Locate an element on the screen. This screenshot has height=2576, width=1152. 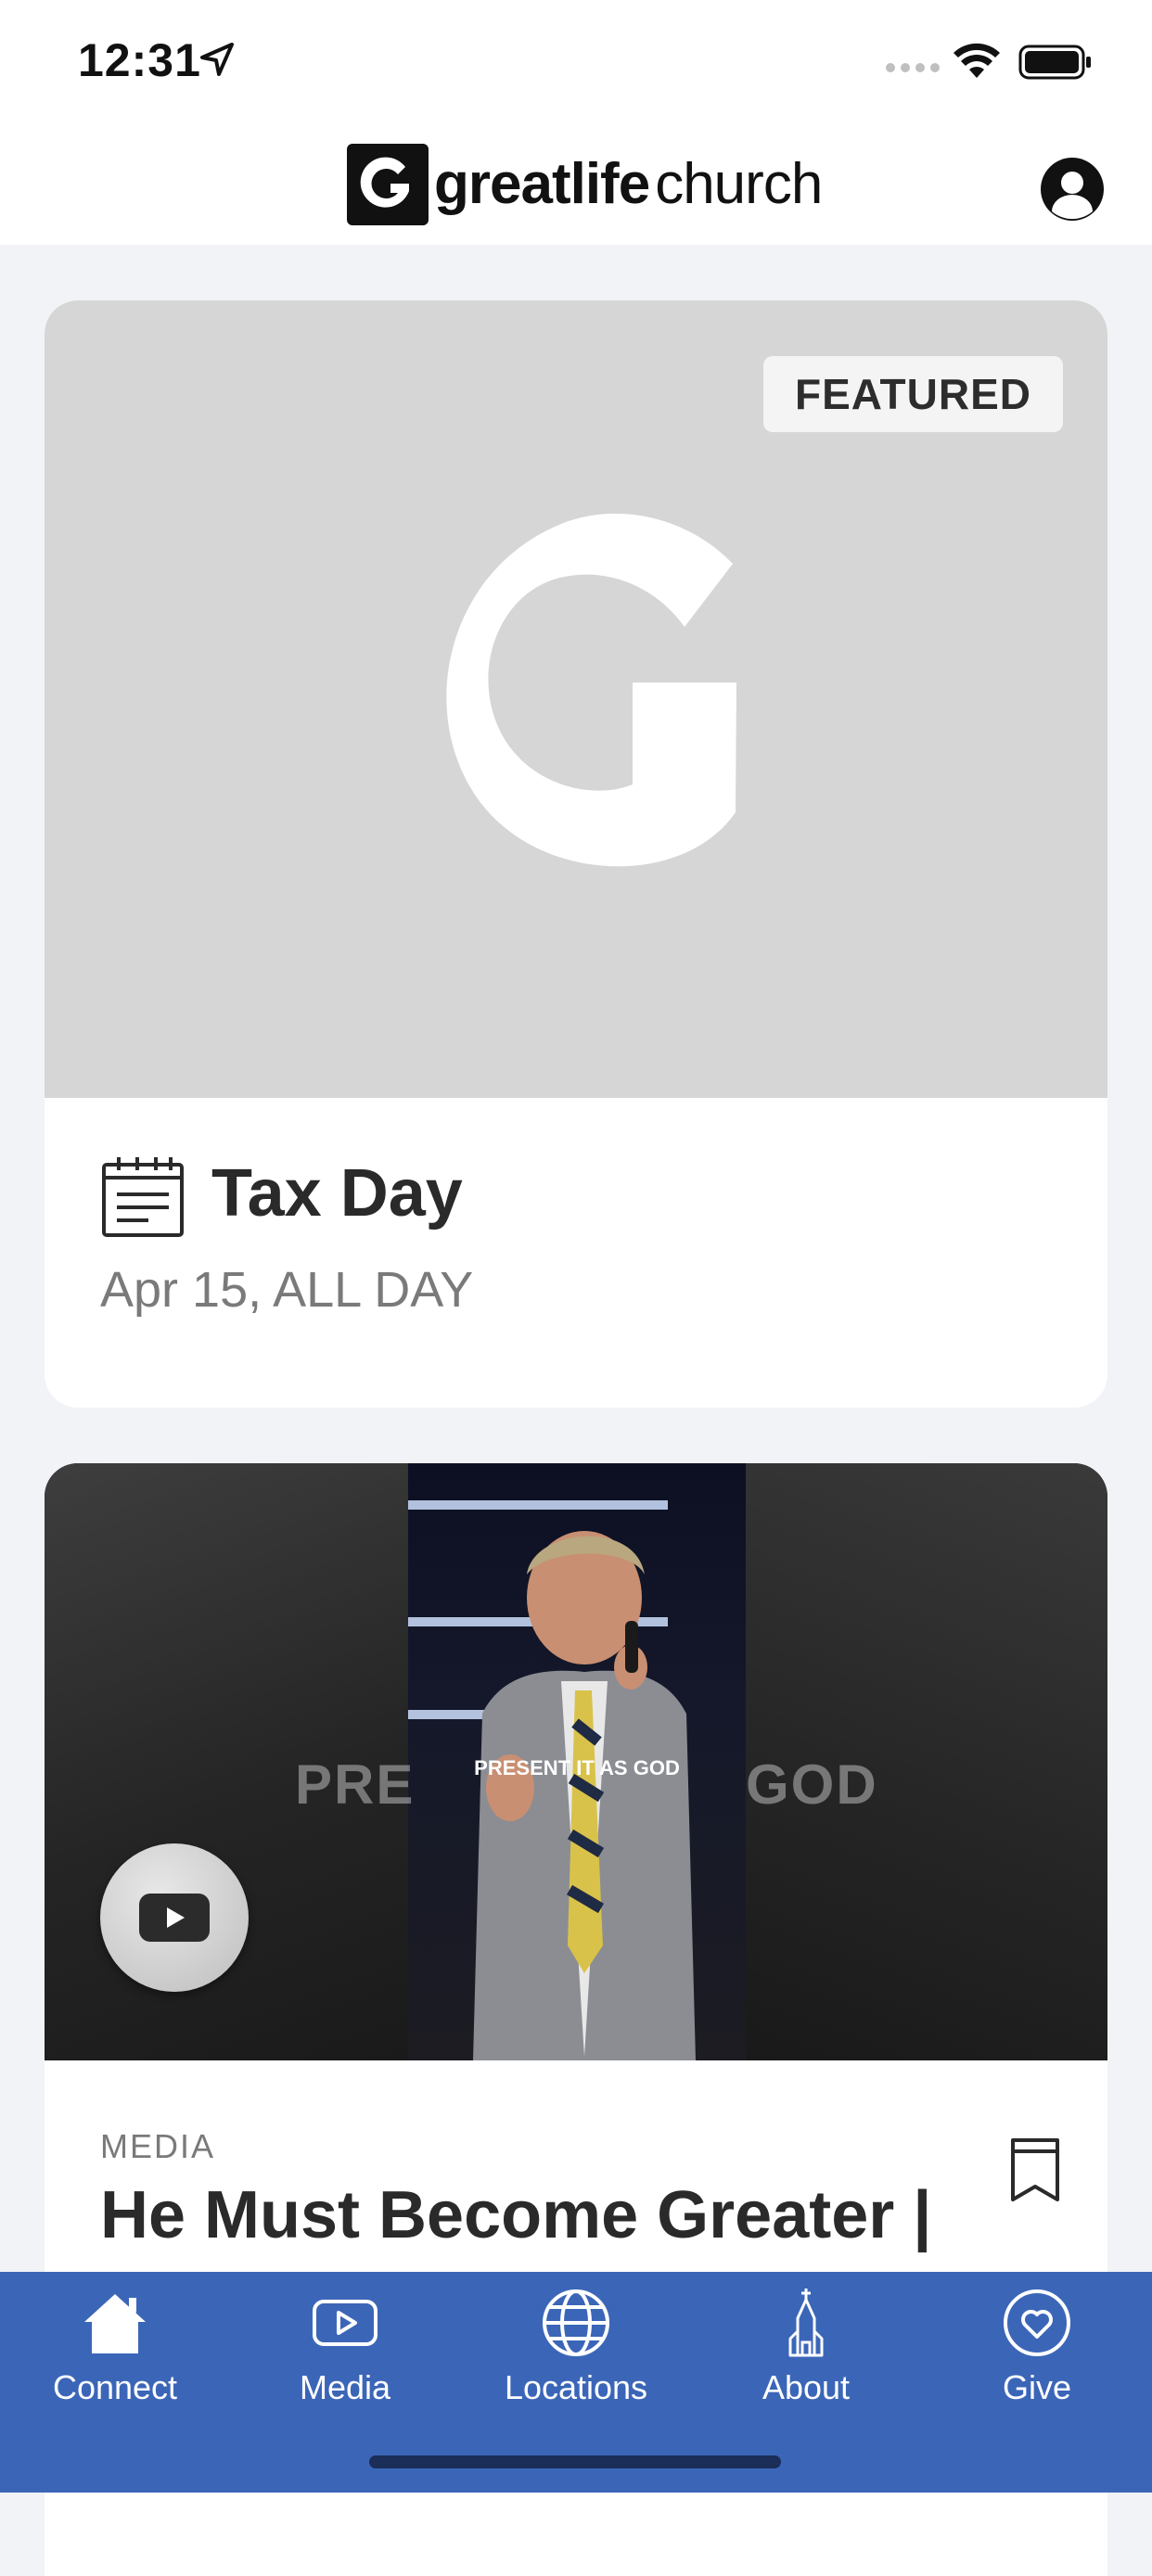
church-icon is located at coordinates (806, 2323).